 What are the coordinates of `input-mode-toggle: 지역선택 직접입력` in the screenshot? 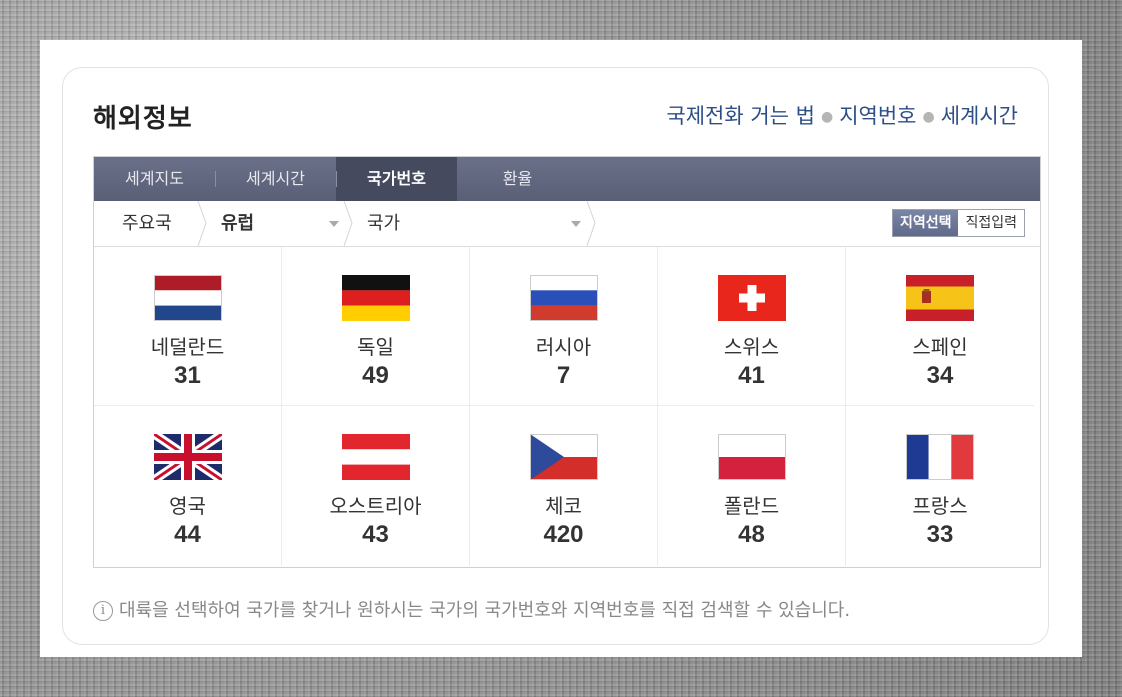 It's located at (958, 223).